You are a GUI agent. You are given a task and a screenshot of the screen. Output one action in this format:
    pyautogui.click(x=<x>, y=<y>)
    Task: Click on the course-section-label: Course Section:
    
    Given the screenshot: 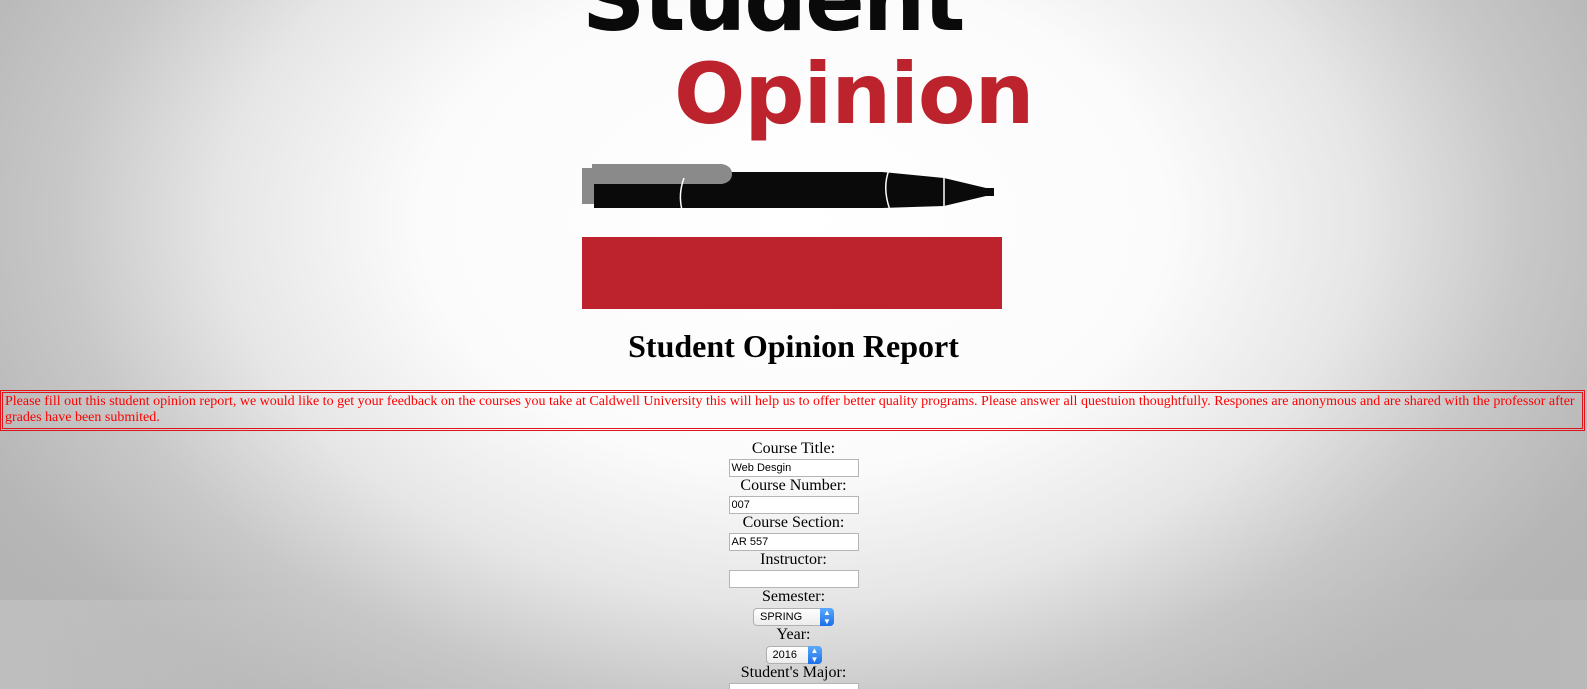 What is the action you would take?
    pyautogui.click(x=793, y=522)
    